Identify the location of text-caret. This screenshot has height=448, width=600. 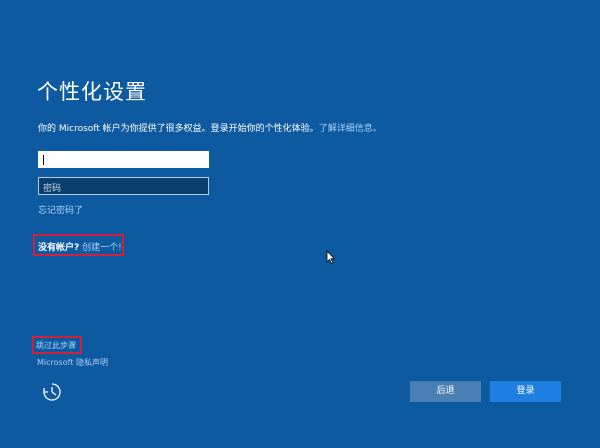
(43, 160).